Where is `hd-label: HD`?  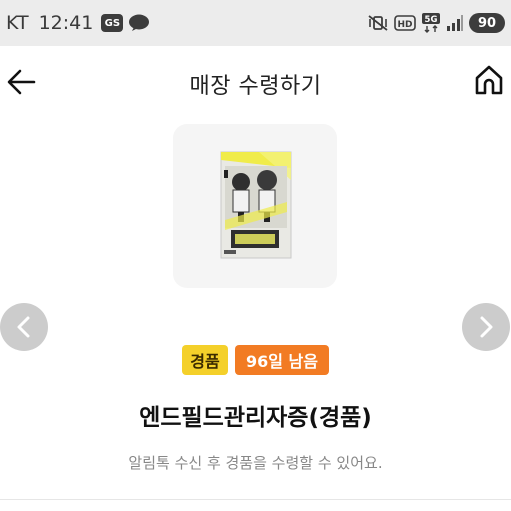 hd-label: HD is located at coordinates (404, 25).